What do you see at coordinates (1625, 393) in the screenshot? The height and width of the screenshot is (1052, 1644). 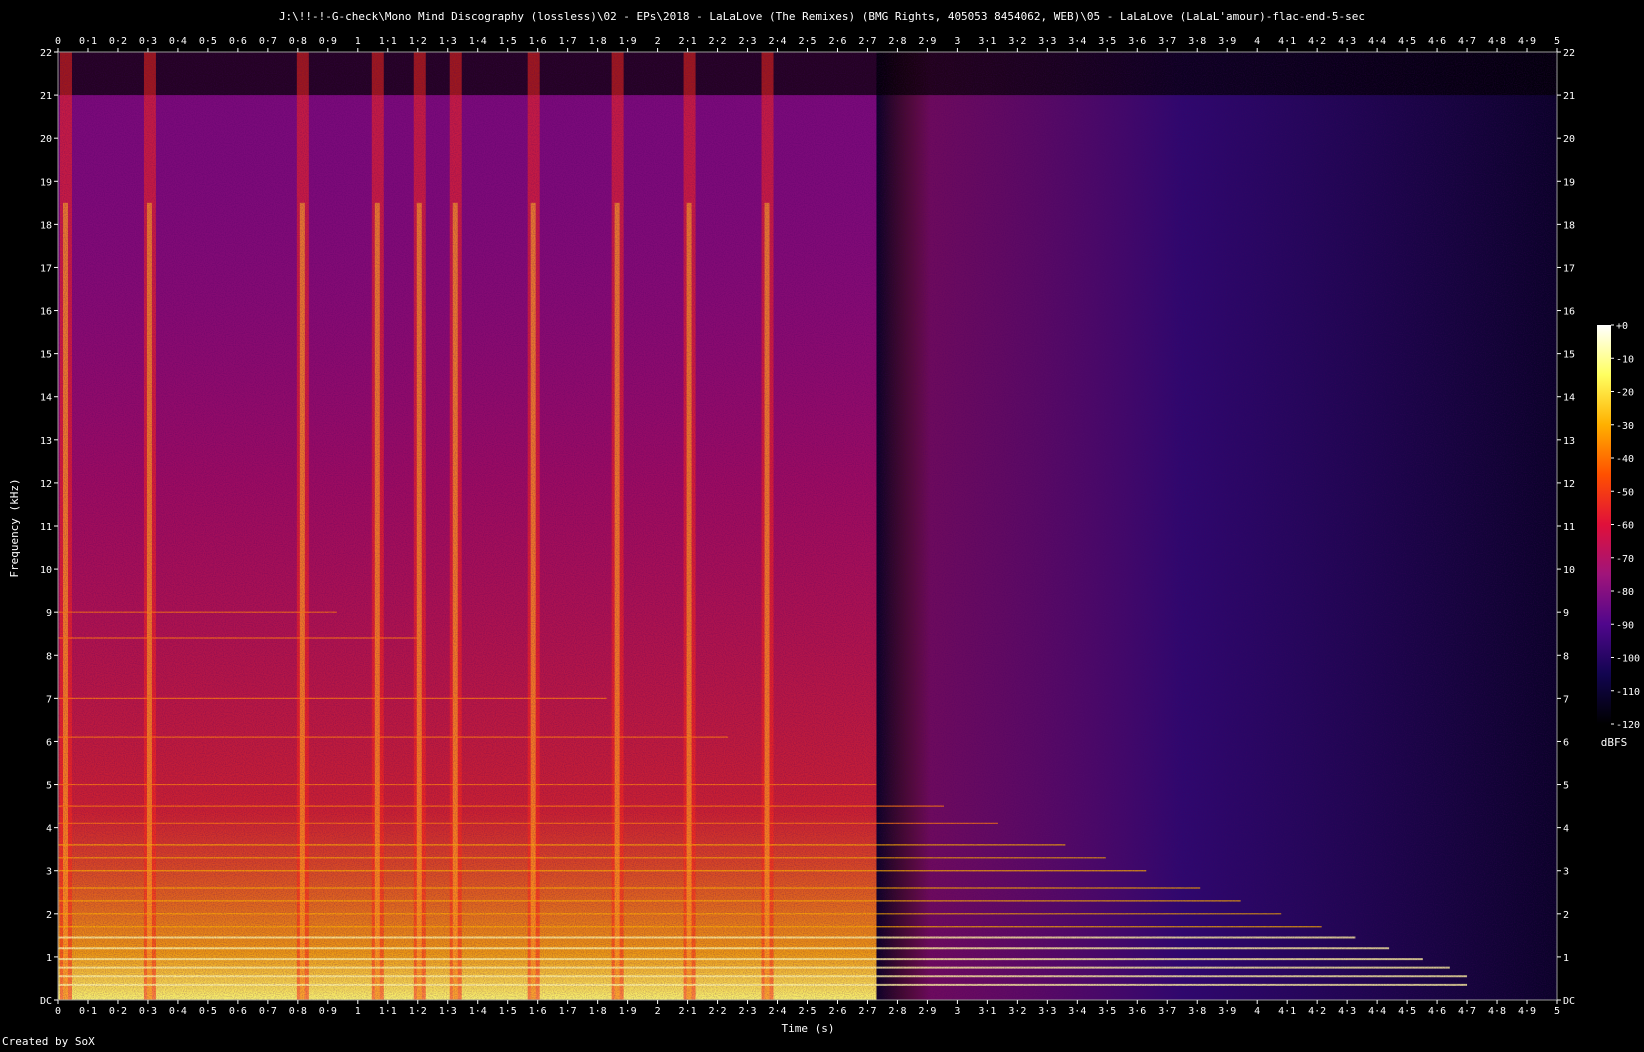 I see `colorbar-tick-label: -20` at bounding box center [1625, 393].